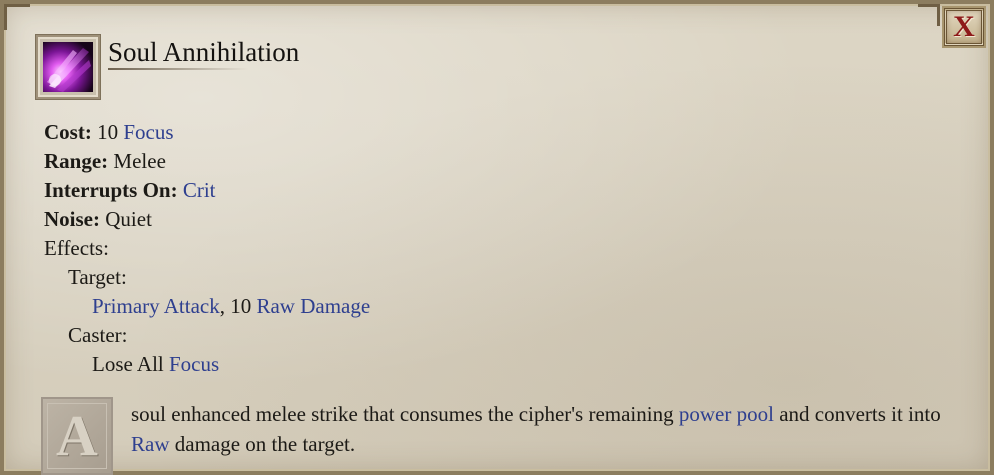  What do you see at coordinates (111, 190) in the screenshot?
I see `interrupts-label: Interrupts On:` at bounding box center [111, 190].